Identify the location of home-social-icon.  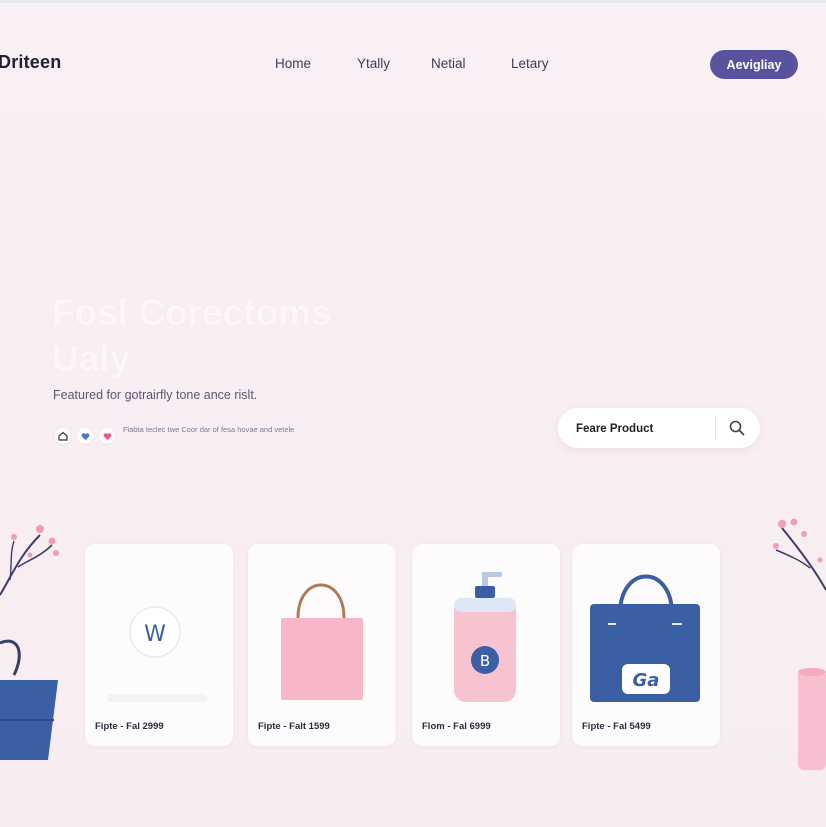
(63, 436).